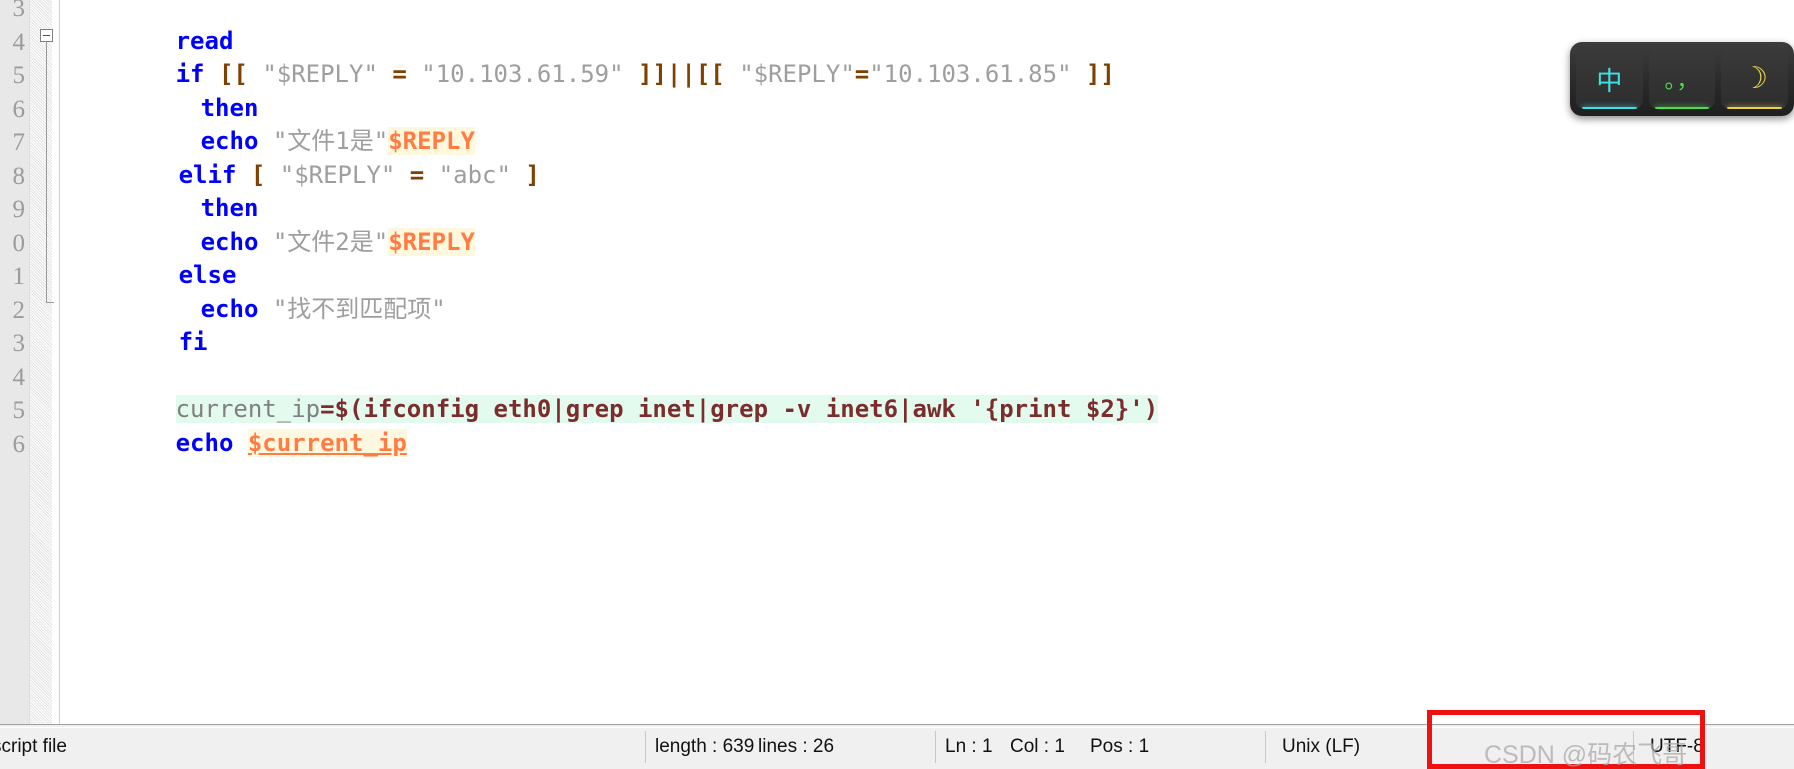 The height and width of the screenshot is (769, 1794). Describe the element at coordinates (267, 123) in the screenshot. I see `code-line: echo "文件1是"$REPLY` at that location.